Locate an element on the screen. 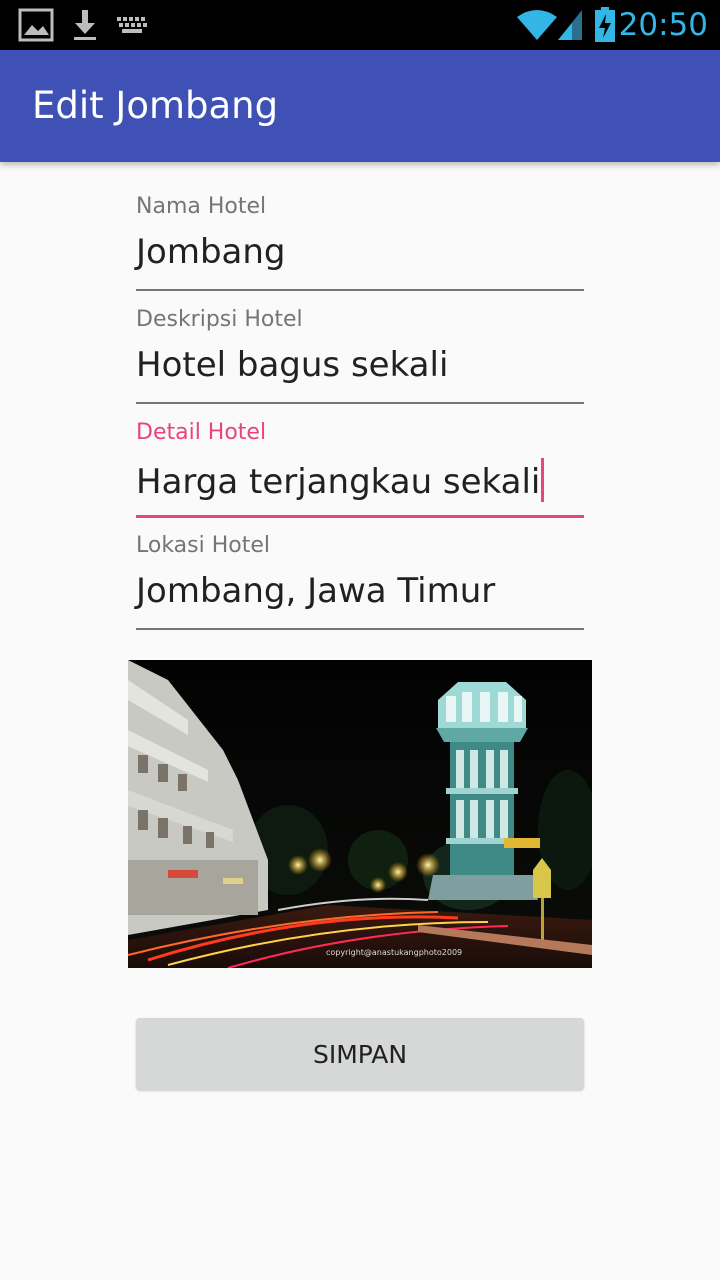 The width and height of the screenshot is (720, 1280). deskripsi-hotel-underline is located at coordinates (360, 403).